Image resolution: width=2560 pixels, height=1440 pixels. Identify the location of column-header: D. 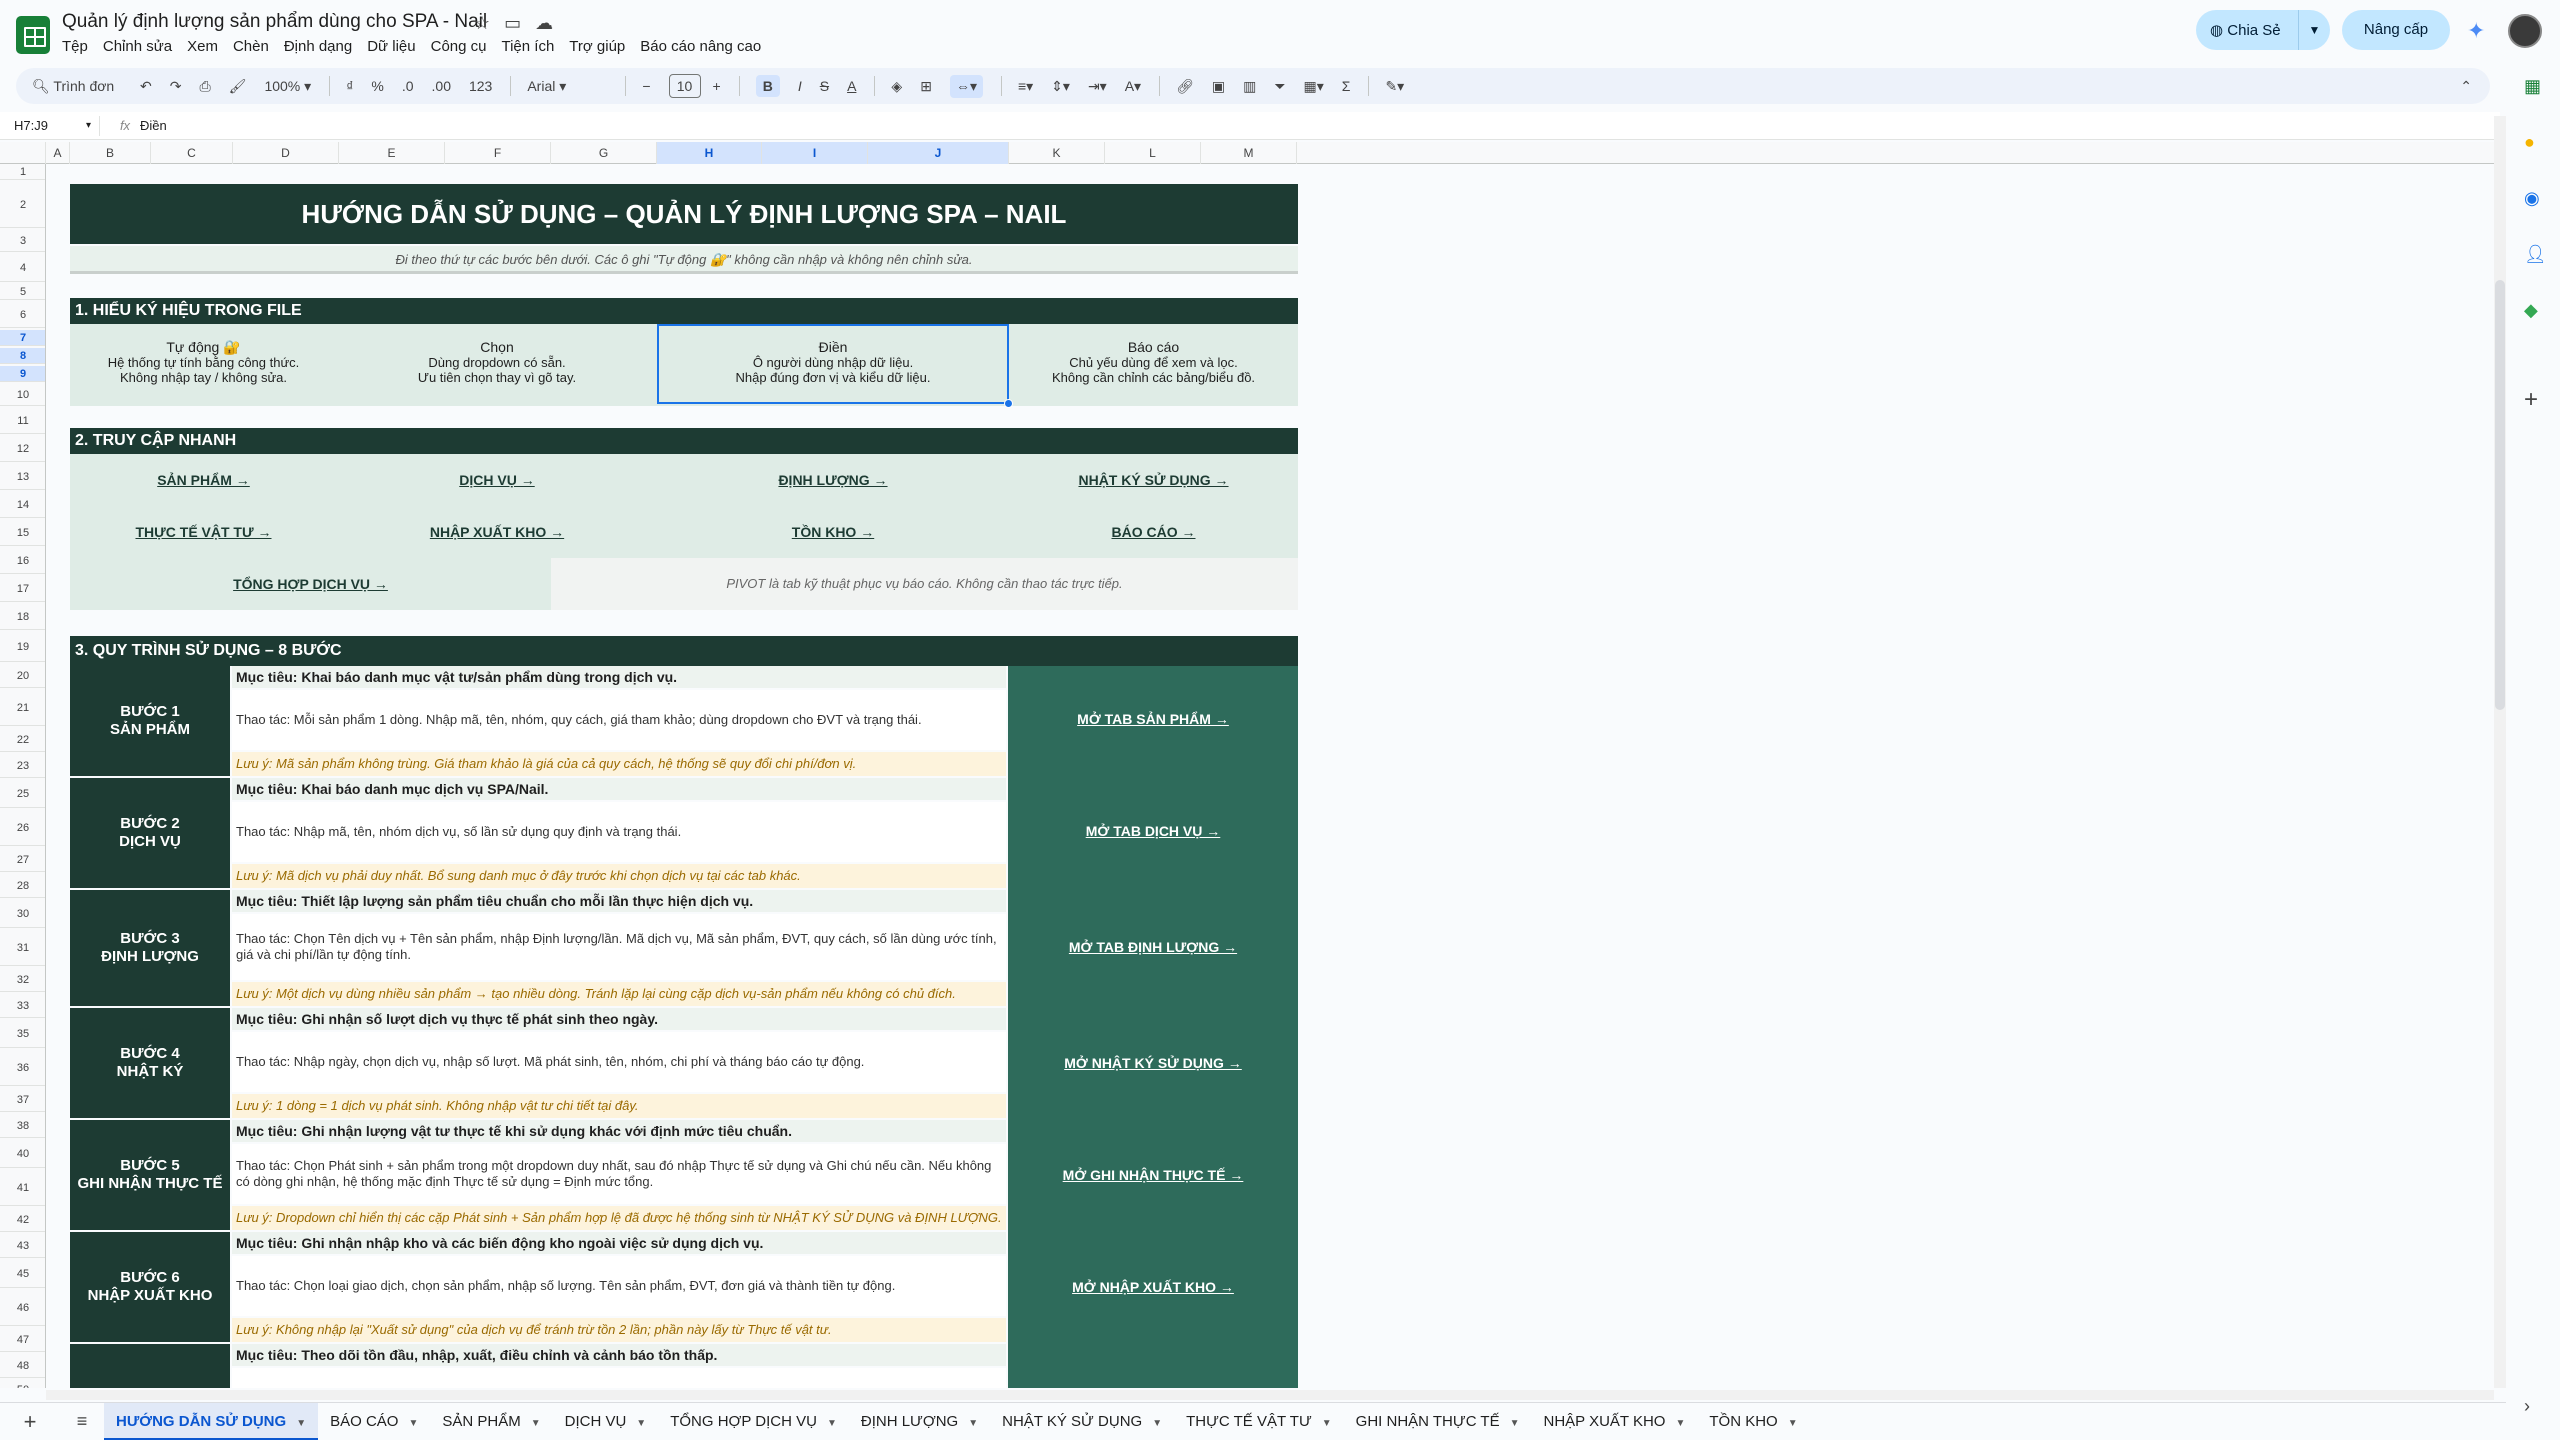
(286, 153).